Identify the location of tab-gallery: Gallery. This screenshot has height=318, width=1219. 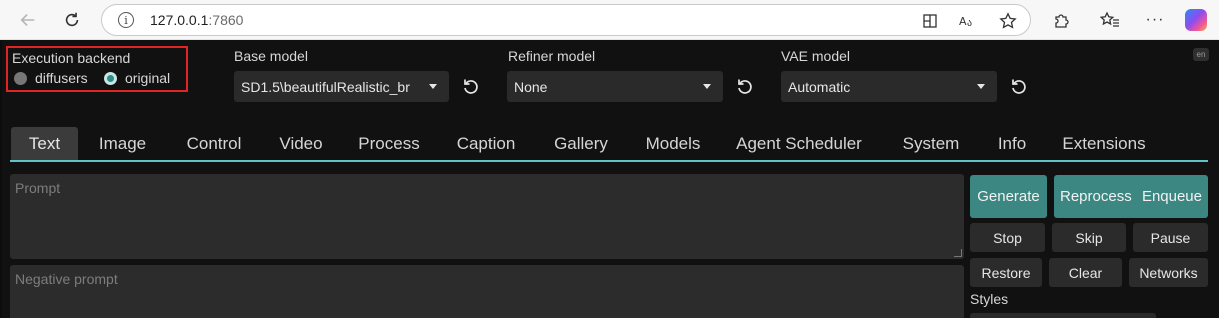
(581, 143).